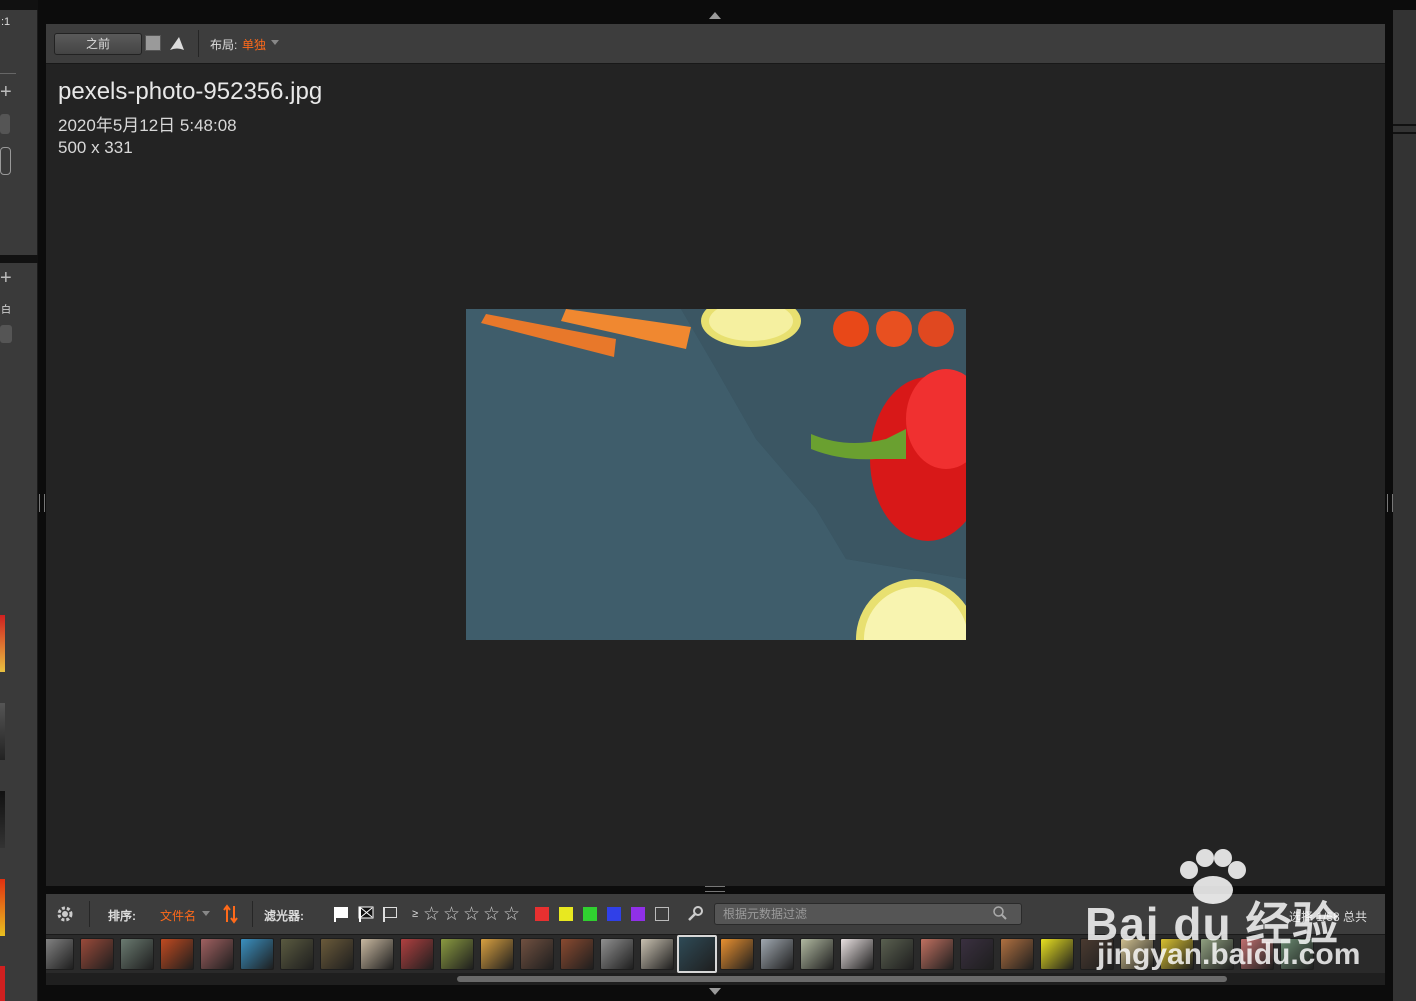 The image size is (1416, 1001). Describe the element at coordinates (366, 914) in the screenshot. I see `flag-rejected-icon` at that location.